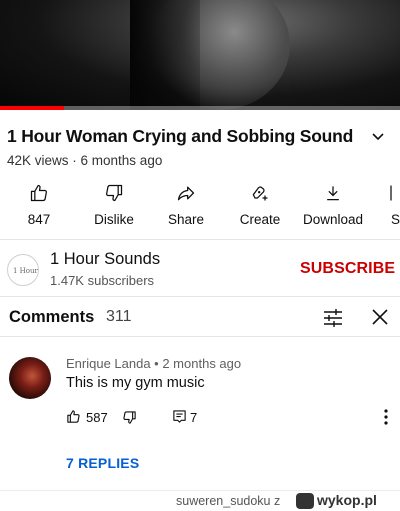  Describe the element at coordinates (386, 417) in the screenshot. I see `more-vert-icon` at that location.